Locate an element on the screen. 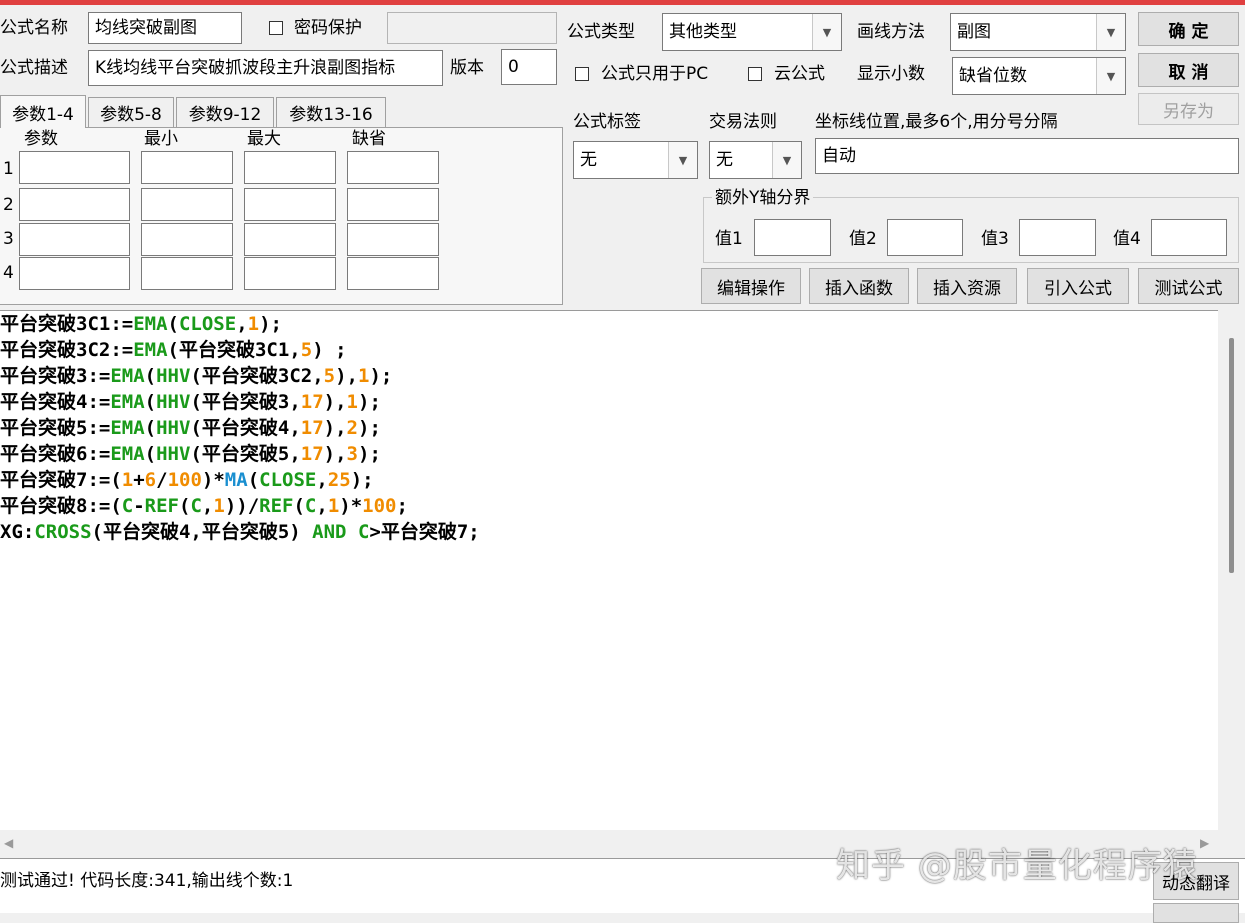  cancel-button: 取 消 is located at coordinates (1188, 70).